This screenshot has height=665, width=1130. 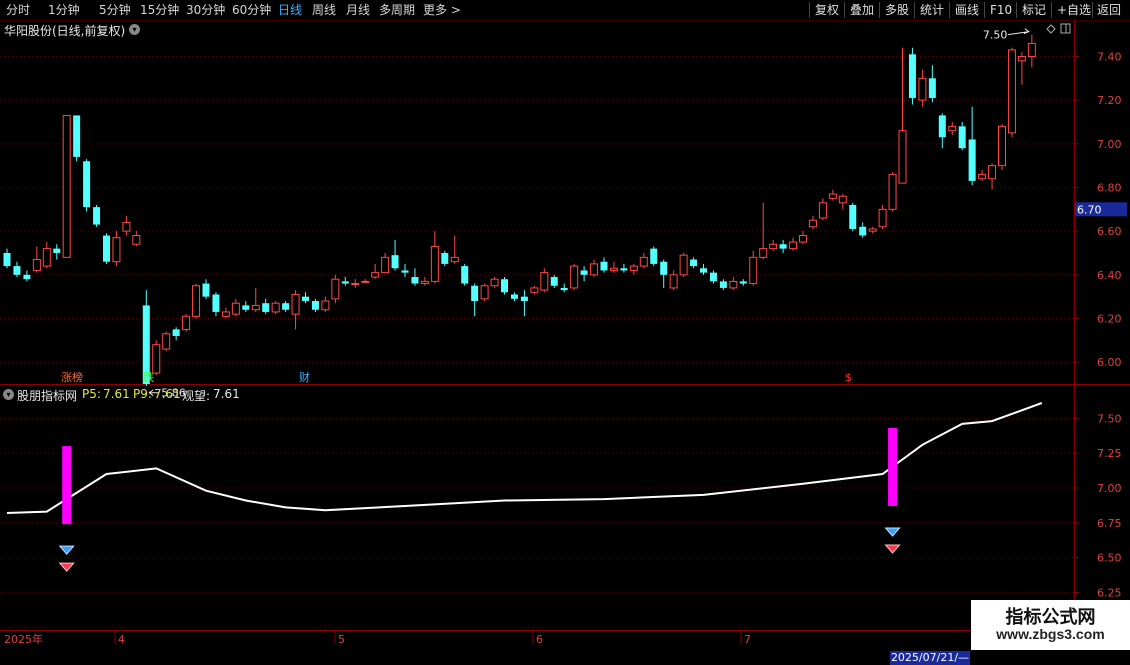 I want to click on draw-line-button: 画线, so click(x=967, y=10).